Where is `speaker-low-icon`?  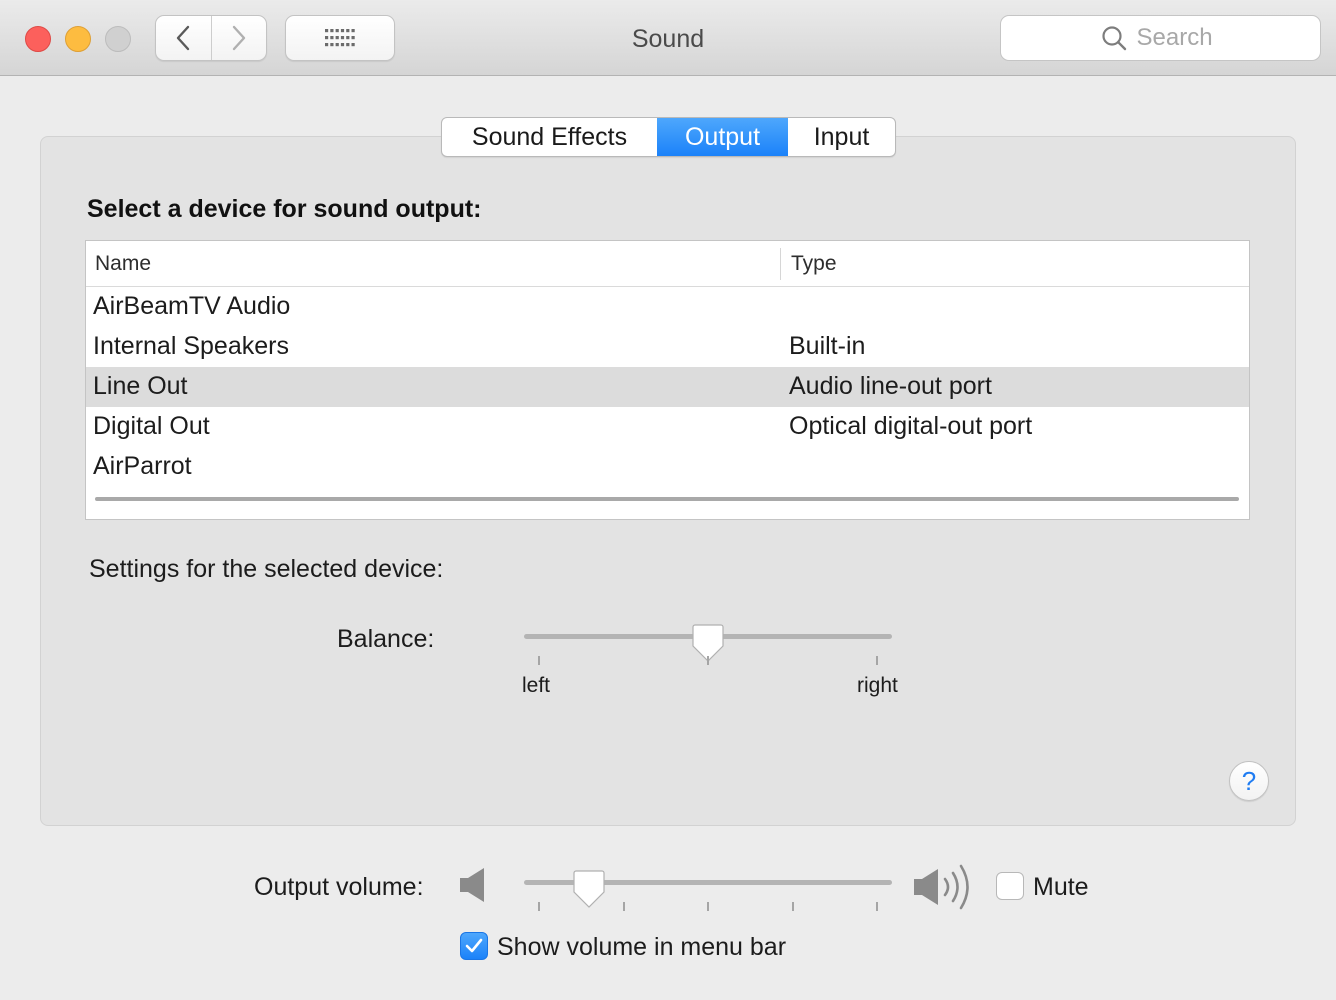
speaker-low-icon is located at coordinates (472, 885).